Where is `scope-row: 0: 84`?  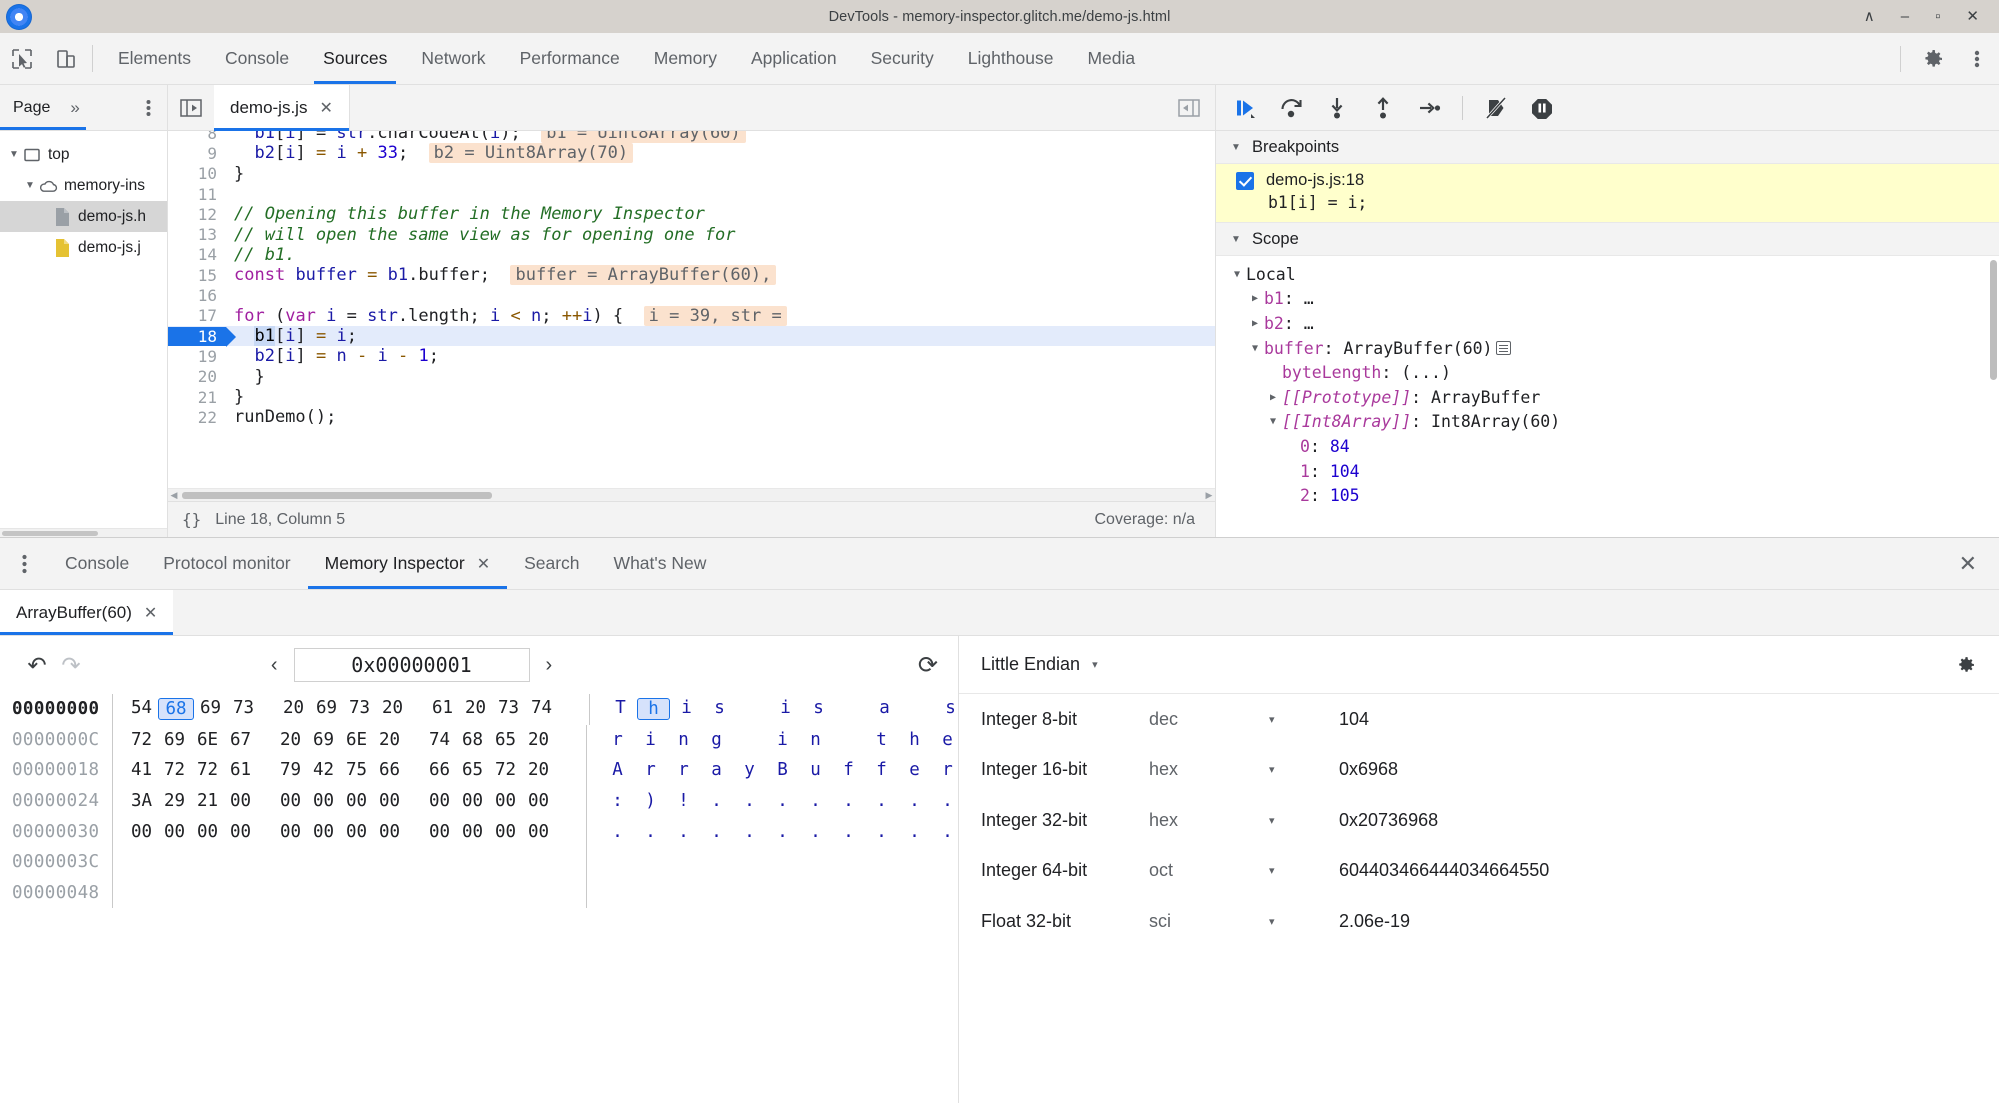
scope-row: 0: 84 is located at coordinates (1607, 446).